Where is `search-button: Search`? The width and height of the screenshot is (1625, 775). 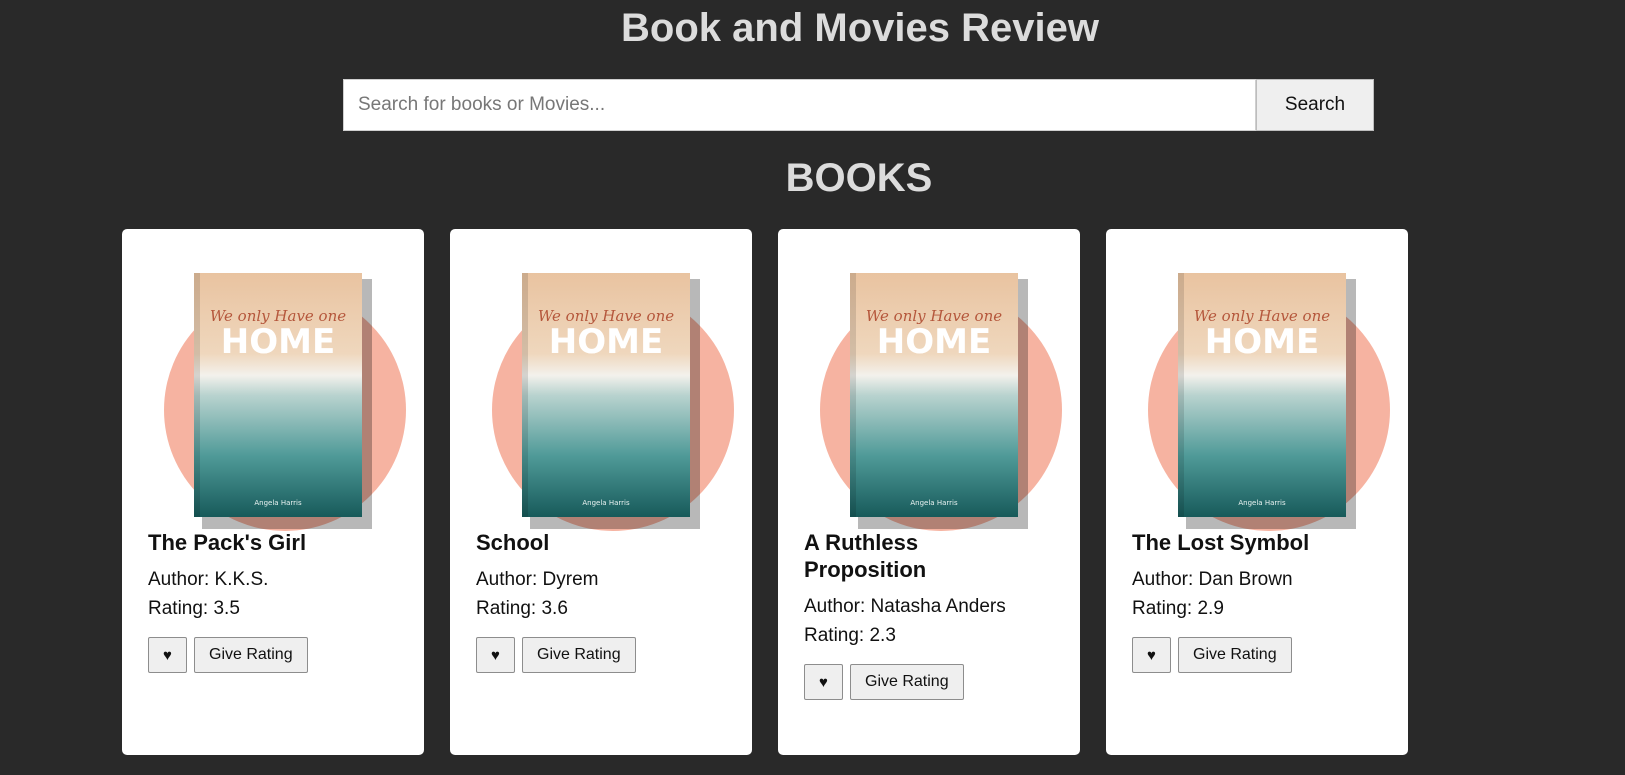
search-button: Search is located at coordinates (1315, 105).